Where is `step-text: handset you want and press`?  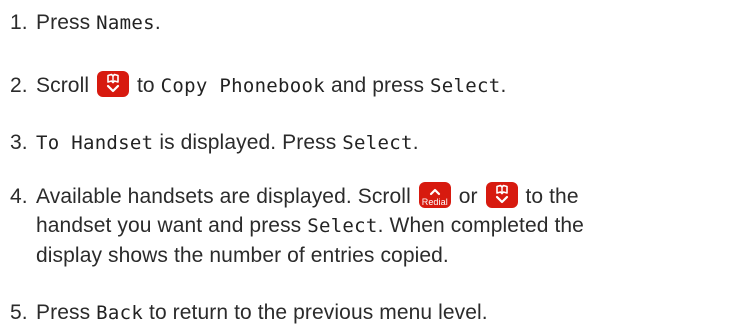 step-text: handset you want and press is located at coordinates (169, 225).